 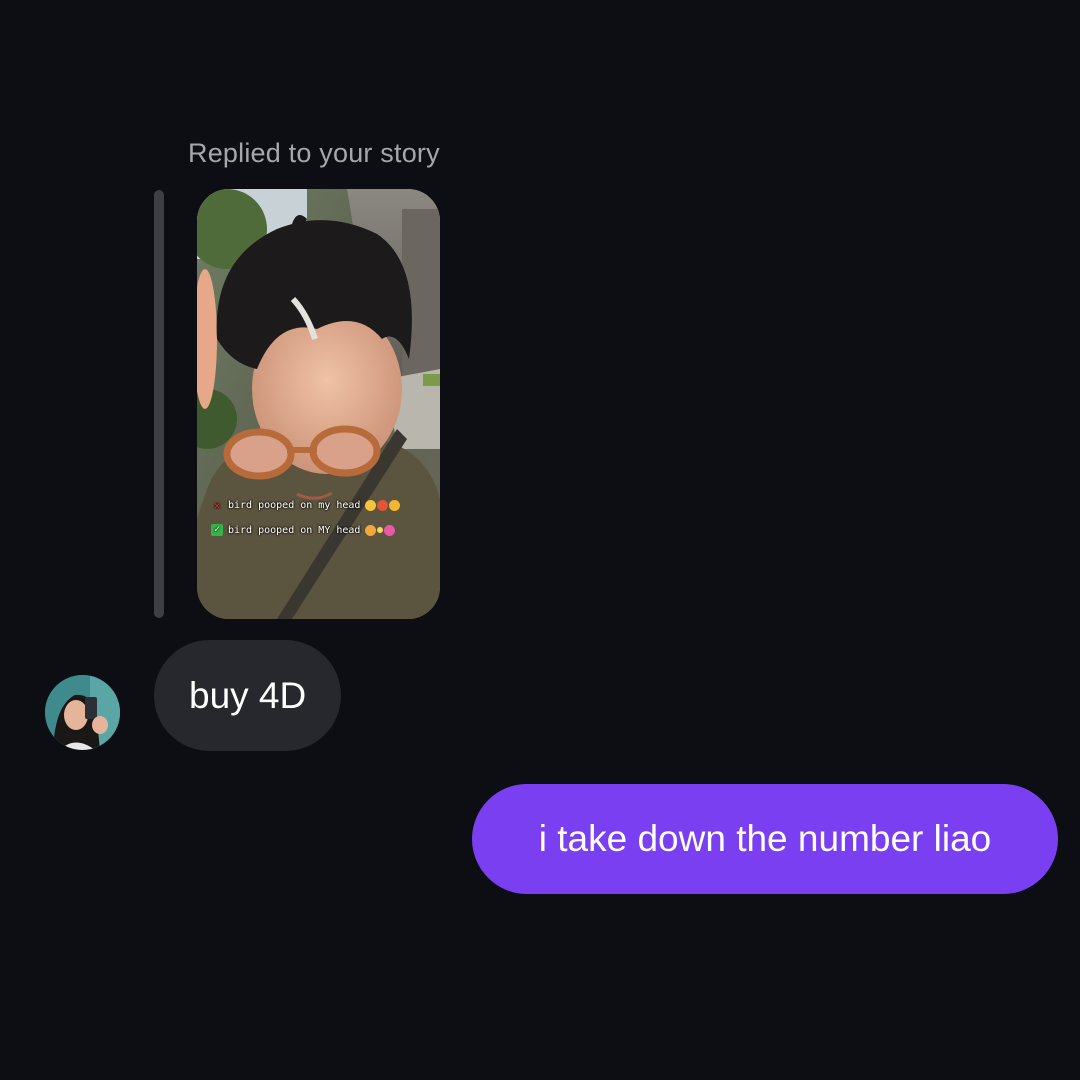 I want to click on story-caption-wrong-text: bird pooped on my head, so click(x=294, y=505).